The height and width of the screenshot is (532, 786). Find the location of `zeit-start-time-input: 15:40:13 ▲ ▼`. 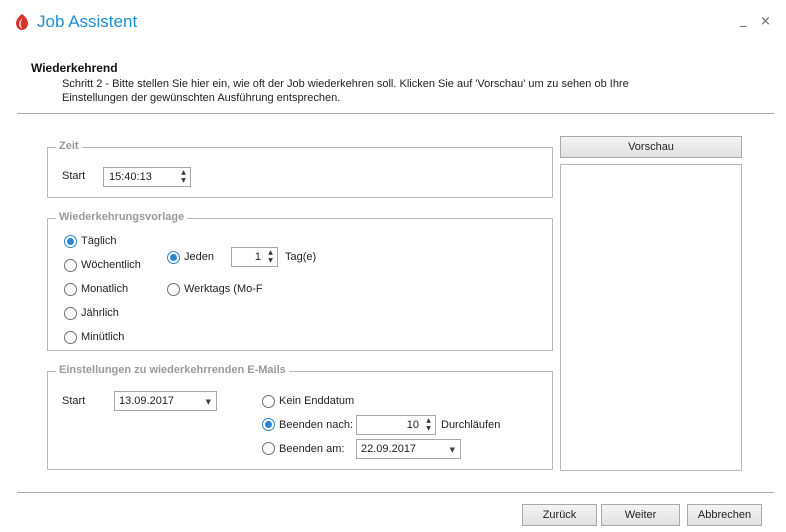

zeit-start-time-input: 15:40:13 ▲ ▼ is located at coordinates (147, 177).